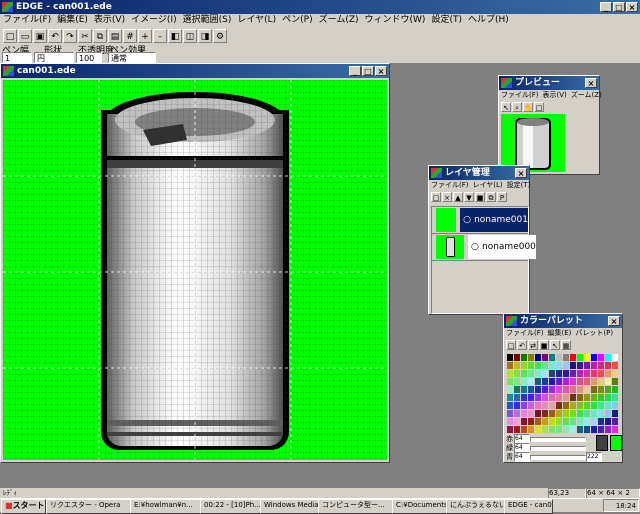 The width and height of the screenshot is (640, 514). I want to click on current-color-swatch, so click(602, 443).